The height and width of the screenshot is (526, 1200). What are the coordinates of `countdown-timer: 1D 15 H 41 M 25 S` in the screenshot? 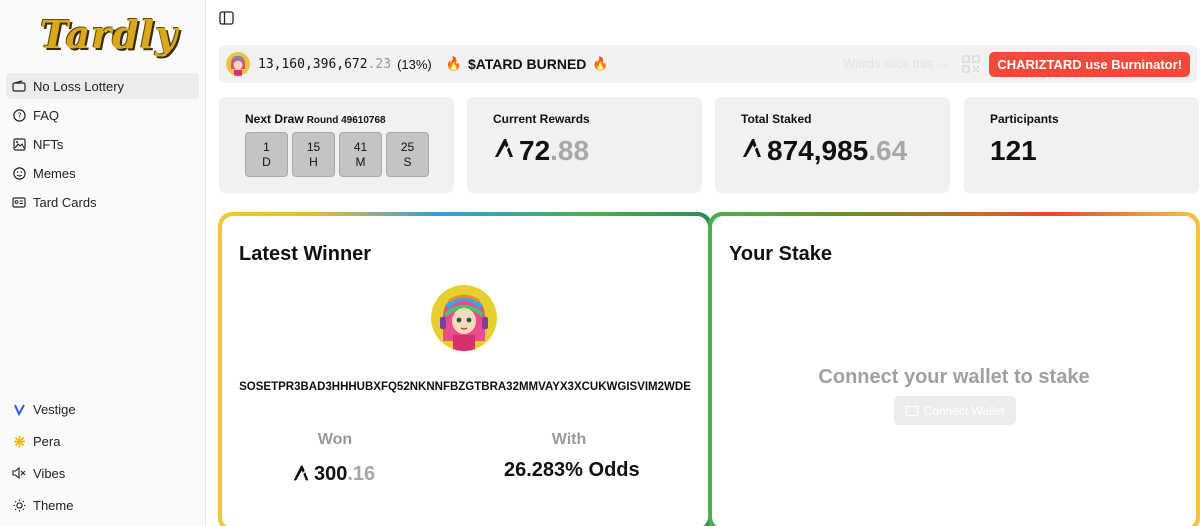 It's located at (339, 154).